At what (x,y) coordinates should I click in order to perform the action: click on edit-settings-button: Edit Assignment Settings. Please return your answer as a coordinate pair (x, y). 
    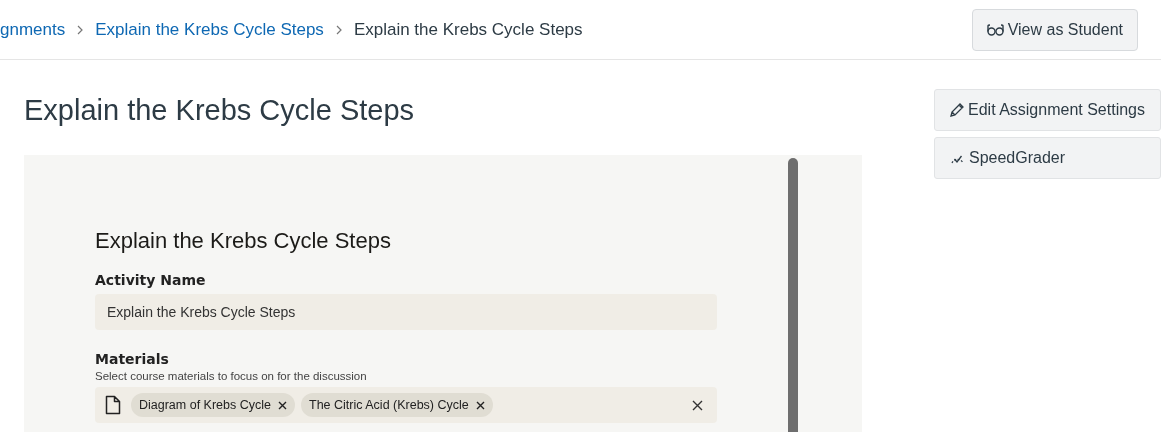
    Looking at the image, I should click on (1047, 110).